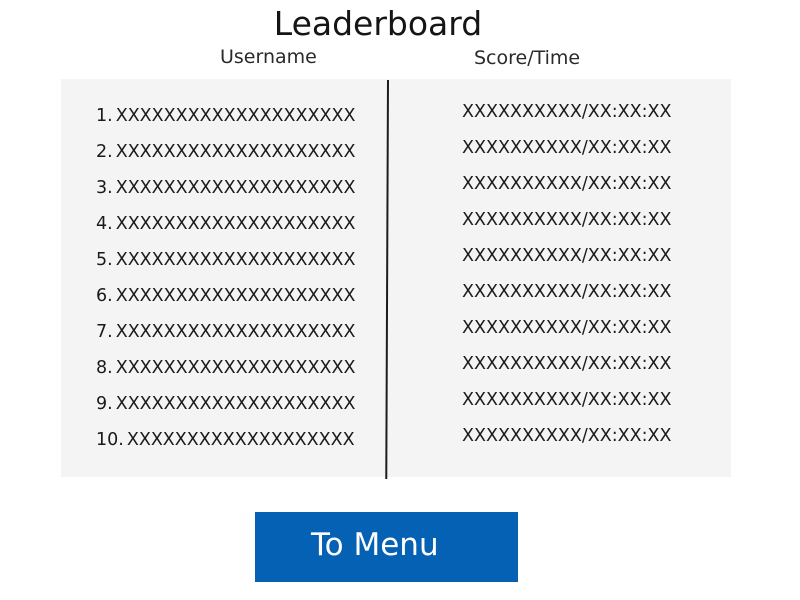  What do you see at coordinates (527, 58) in the screenshot?
I see `score-column-header: Score/Time` at bounding box center [527, 58].